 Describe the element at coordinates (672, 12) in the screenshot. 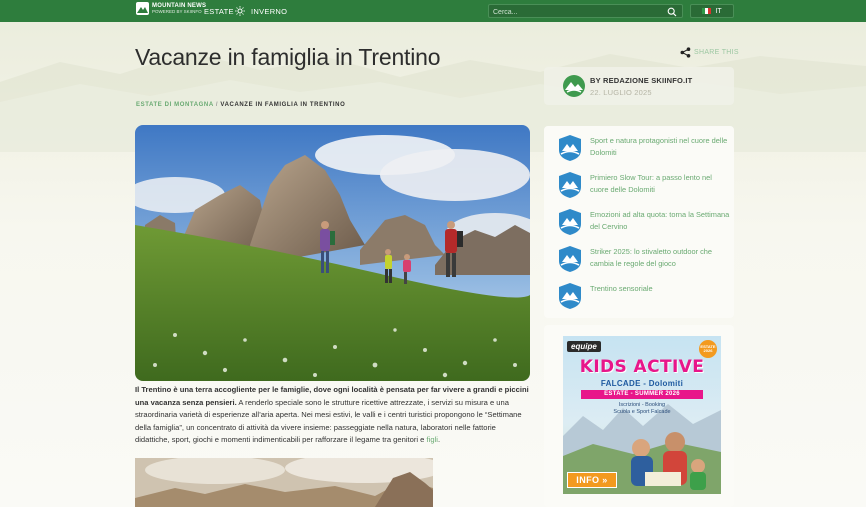

I see `search-icon` at that location.